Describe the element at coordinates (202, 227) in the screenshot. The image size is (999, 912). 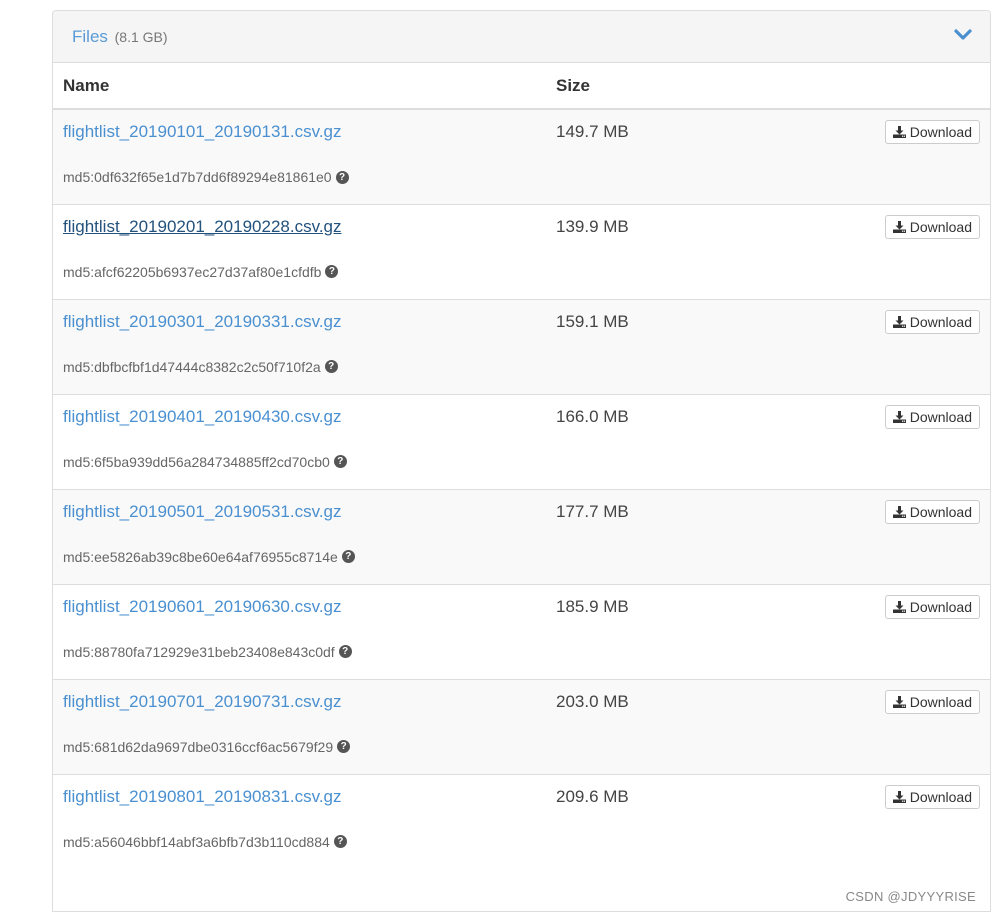
I see `file-link: flightlist_20190201_20190228.csv.gz` at that location.